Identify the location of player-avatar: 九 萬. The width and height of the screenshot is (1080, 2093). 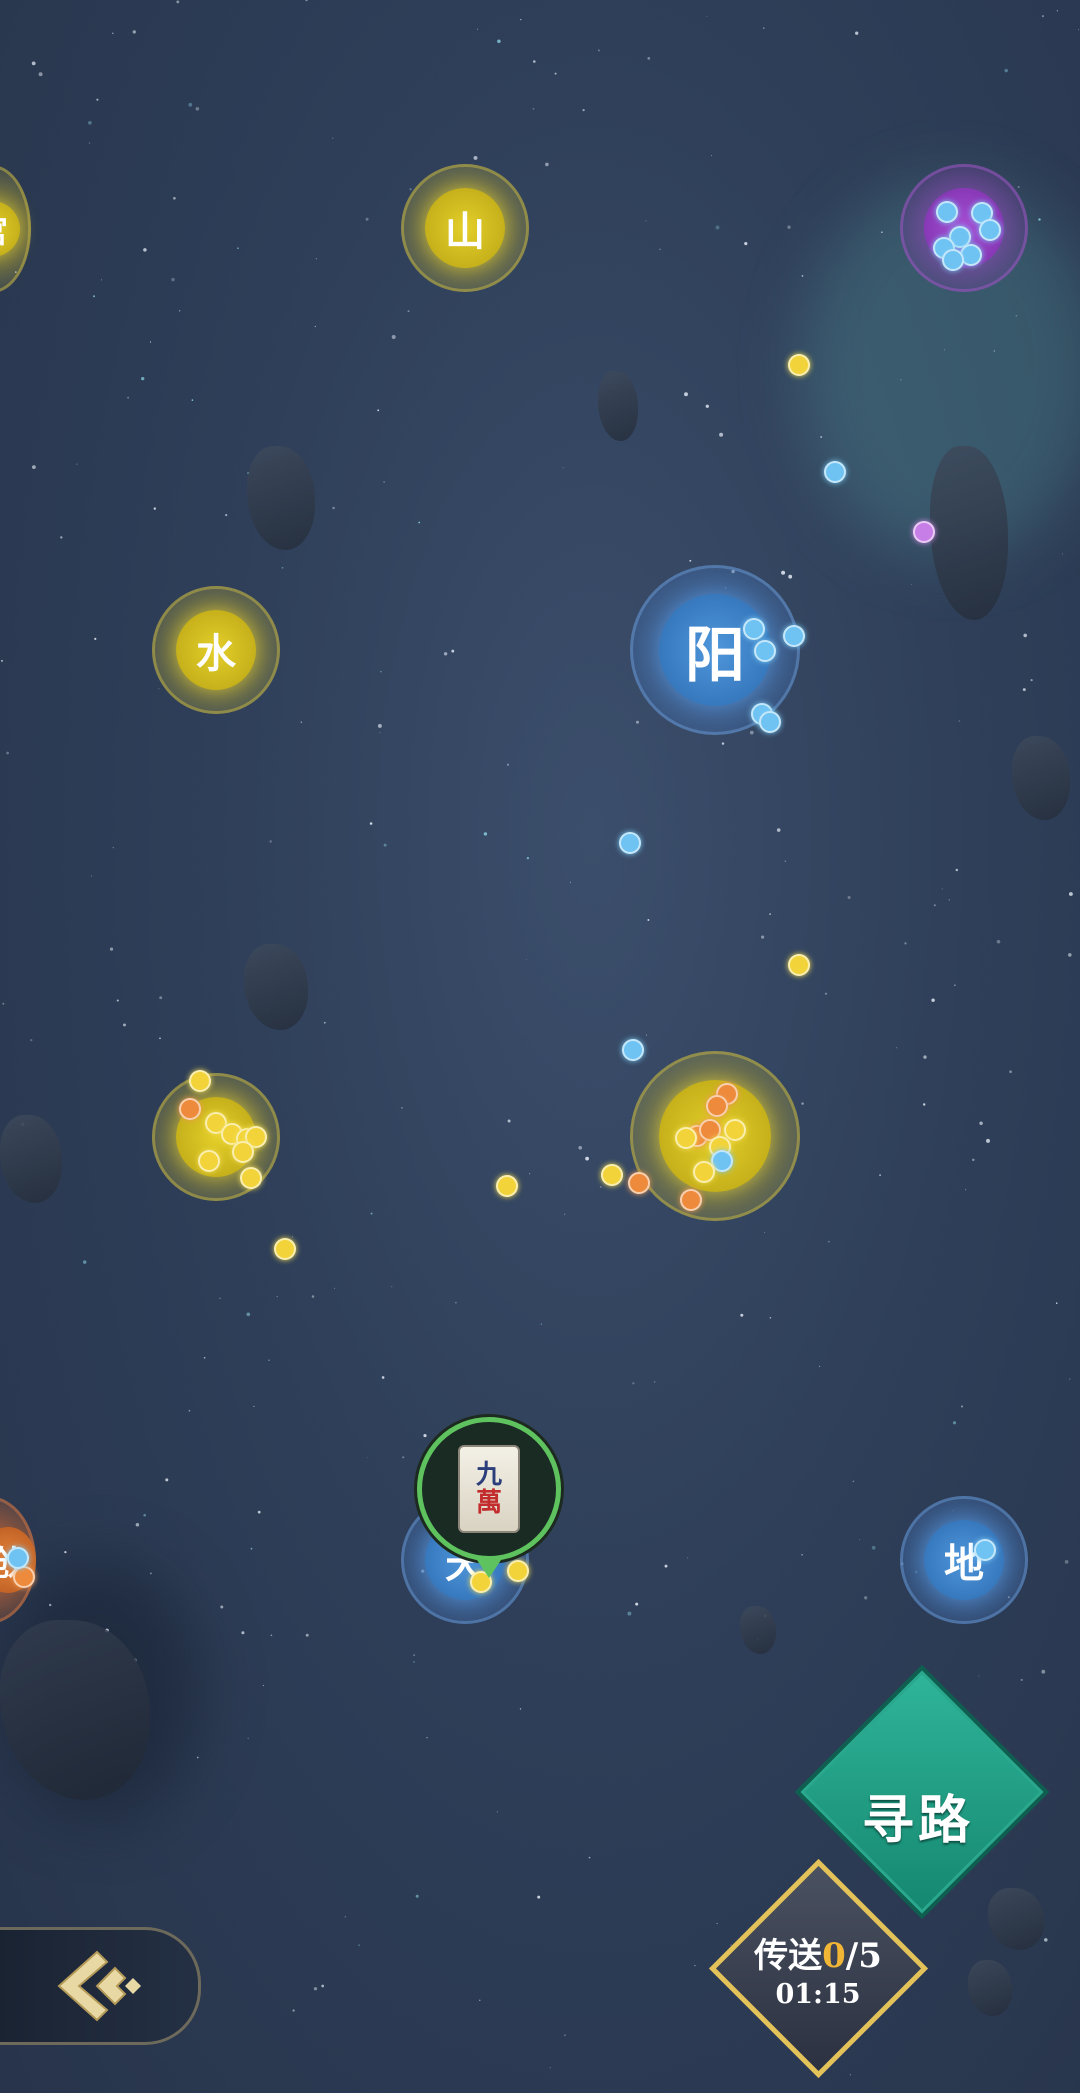
(489, 1497).